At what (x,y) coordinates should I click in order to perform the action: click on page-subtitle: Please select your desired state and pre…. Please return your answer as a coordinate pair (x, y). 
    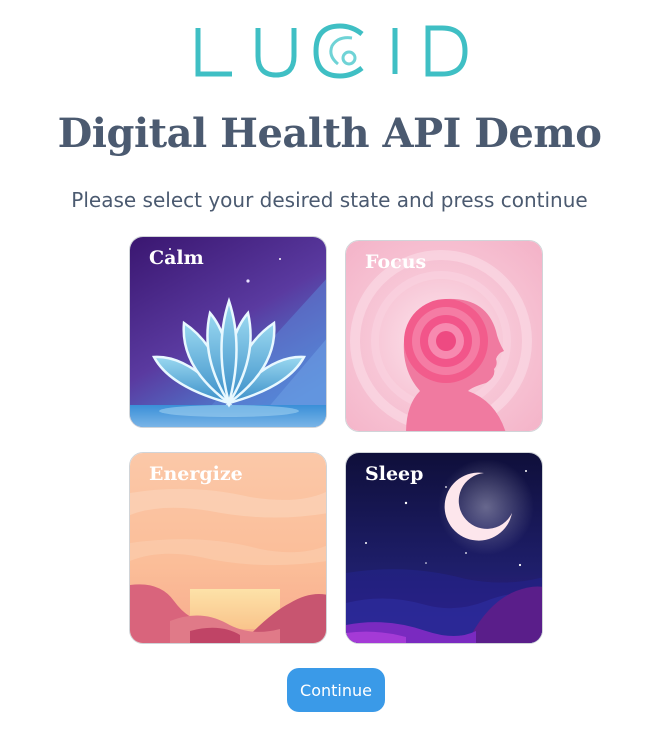
    Looking at the image, I should click on (329, 200).